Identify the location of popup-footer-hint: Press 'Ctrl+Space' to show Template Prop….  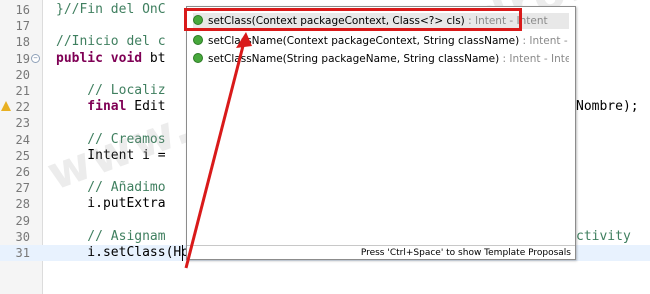
(381, 252).